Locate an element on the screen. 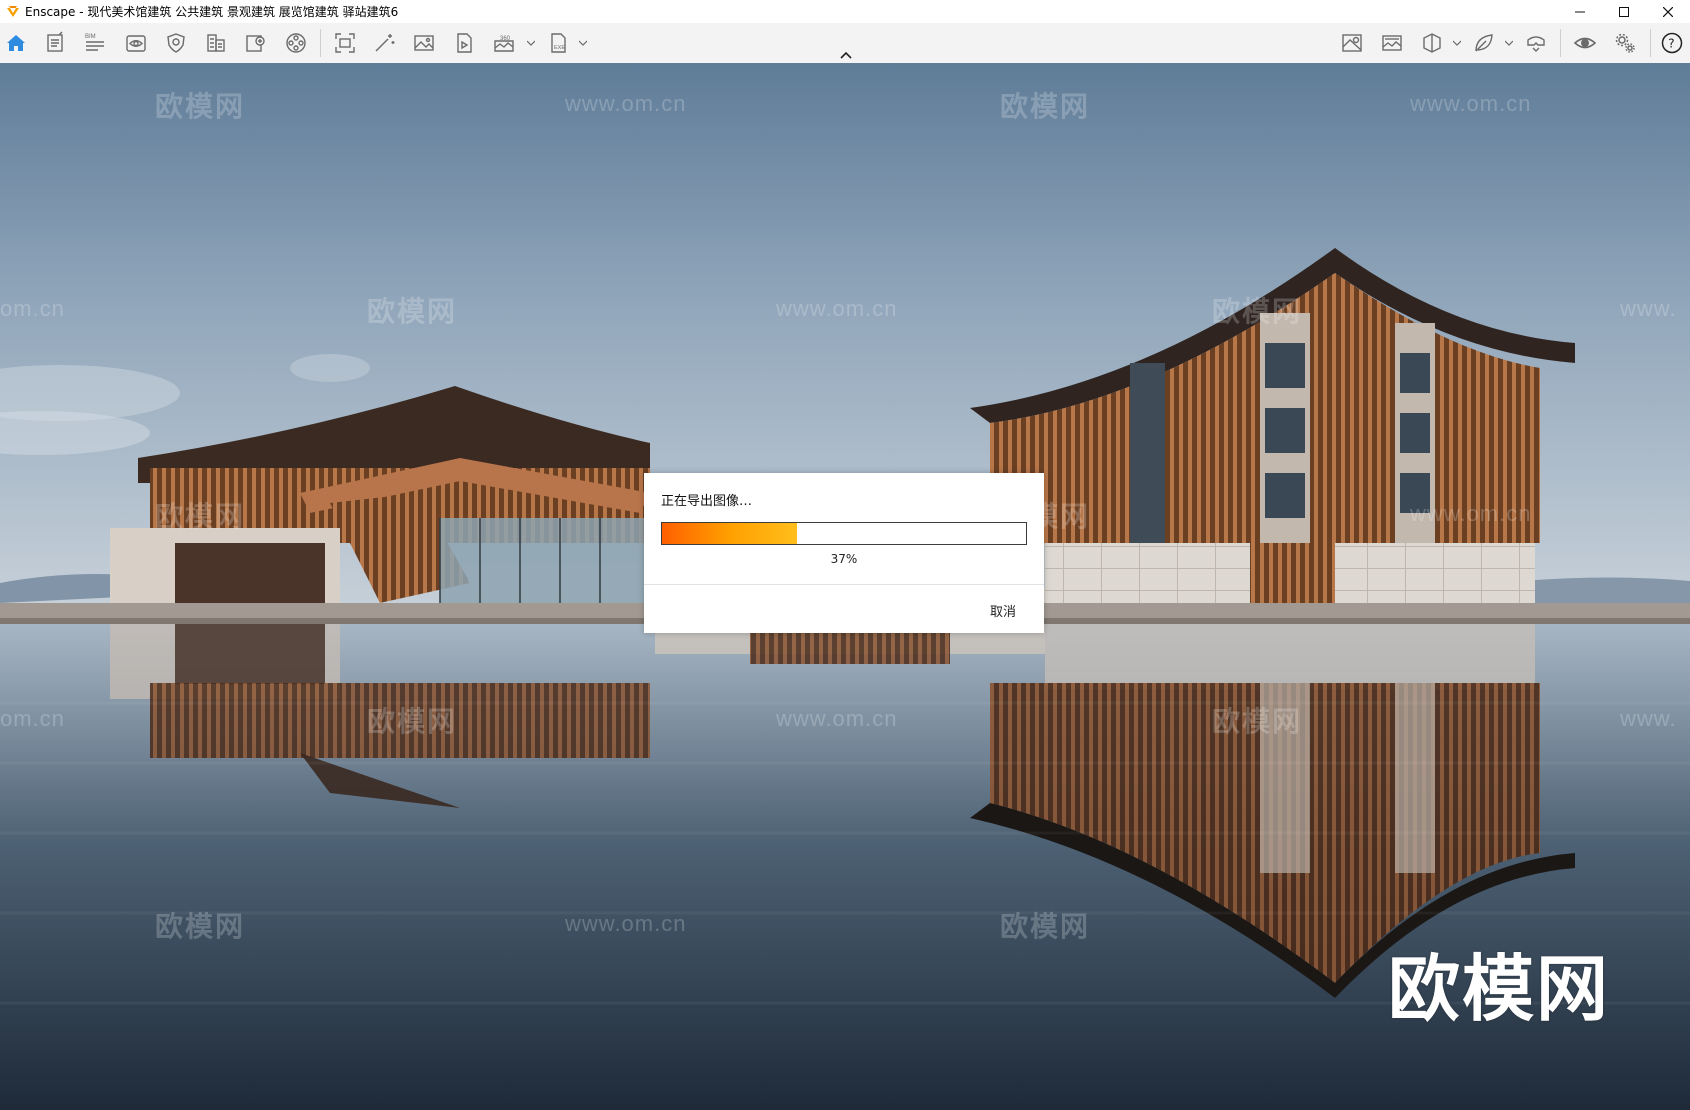 This screenshot has height=1110, width=1690. visibility-button is located at coordinates (1585, 43).